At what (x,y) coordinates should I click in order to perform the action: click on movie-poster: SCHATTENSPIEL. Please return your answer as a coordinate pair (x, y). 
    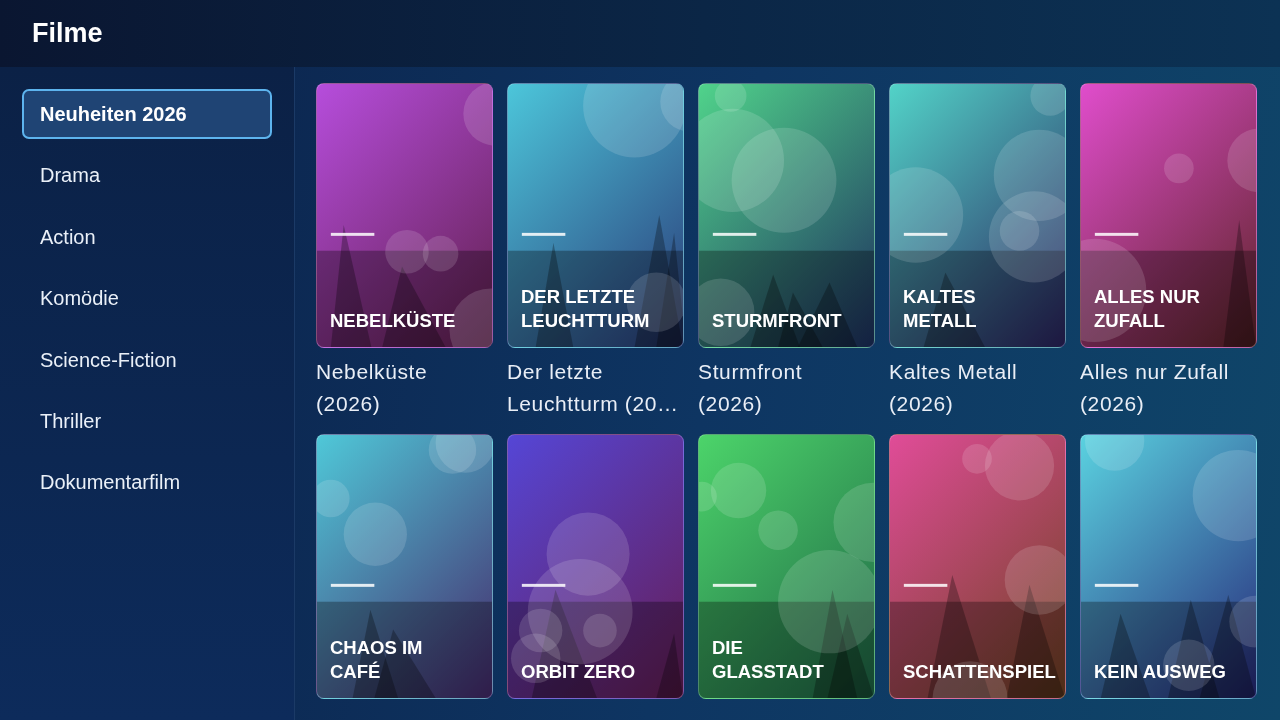
    Looking at the image, I should click on (977, 566).